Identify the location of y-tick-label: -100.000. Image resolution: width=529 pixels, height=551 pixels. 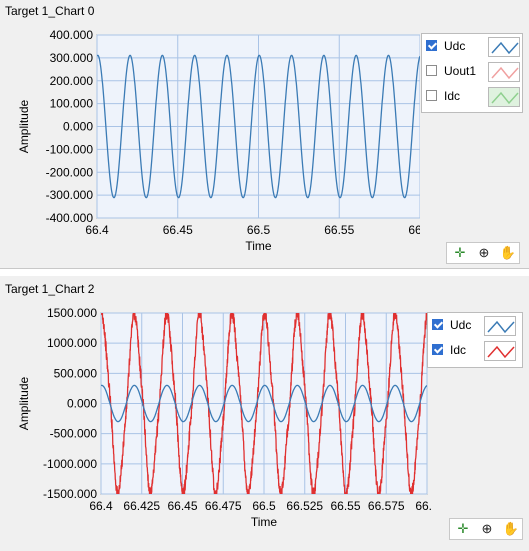
(70, 149).